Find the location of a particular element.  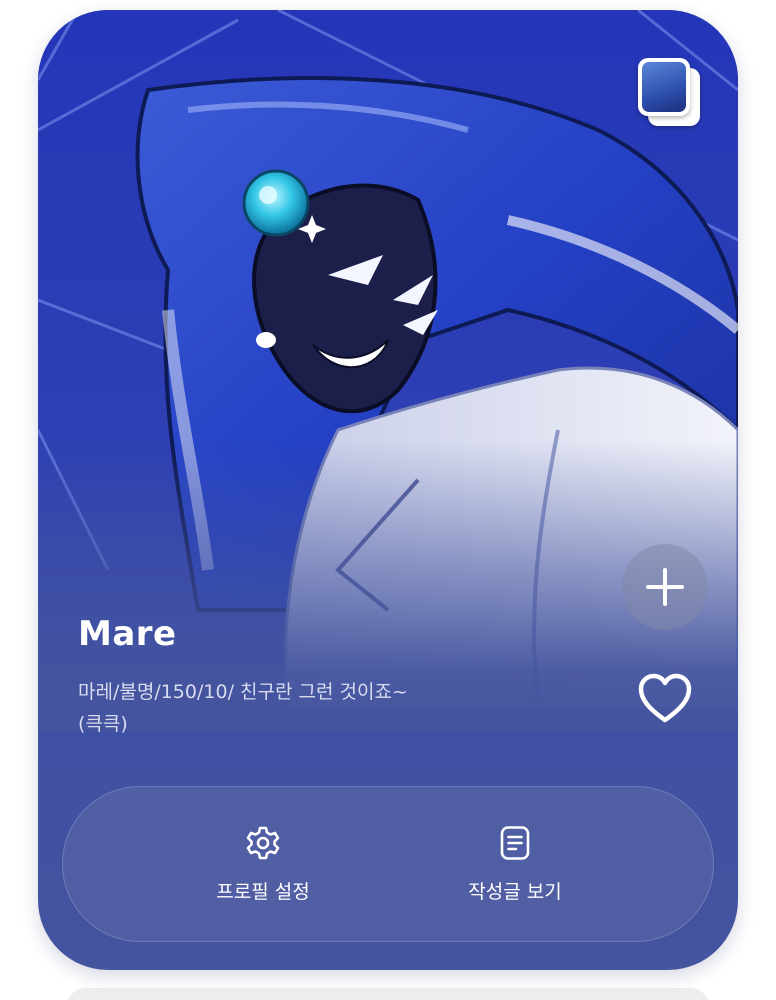

like-button is located at coordinates (665, 699).